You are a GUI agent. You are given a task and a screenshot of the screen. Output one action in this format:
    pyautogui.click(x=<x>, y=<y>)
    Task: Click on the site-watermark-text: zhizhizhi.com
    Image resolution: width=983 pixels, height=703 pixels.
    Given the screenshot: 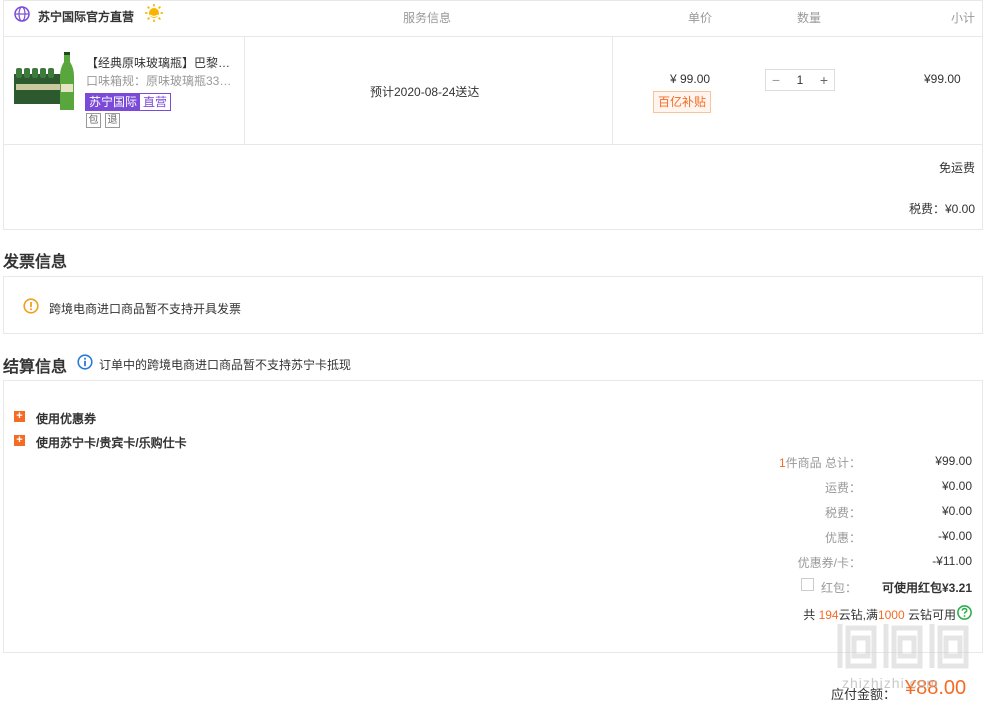 What is the action you would take?
    pyautogui.click(x=891, y=683)
    